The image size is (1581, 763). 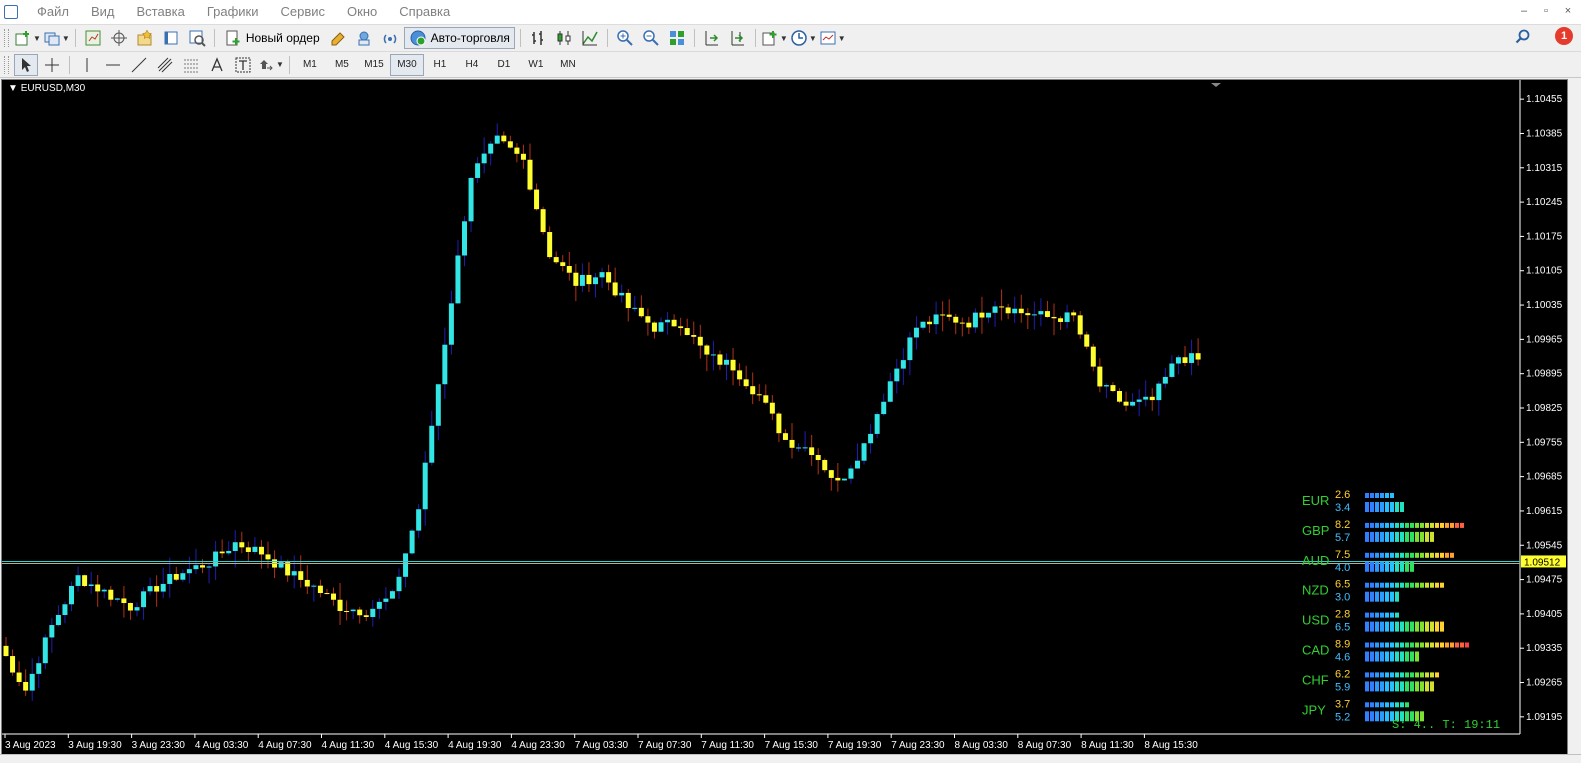 What do you see at coordinates (738, 38) in the screenshot?
I see `autoscroll-button` at bounding box center [738, 38].